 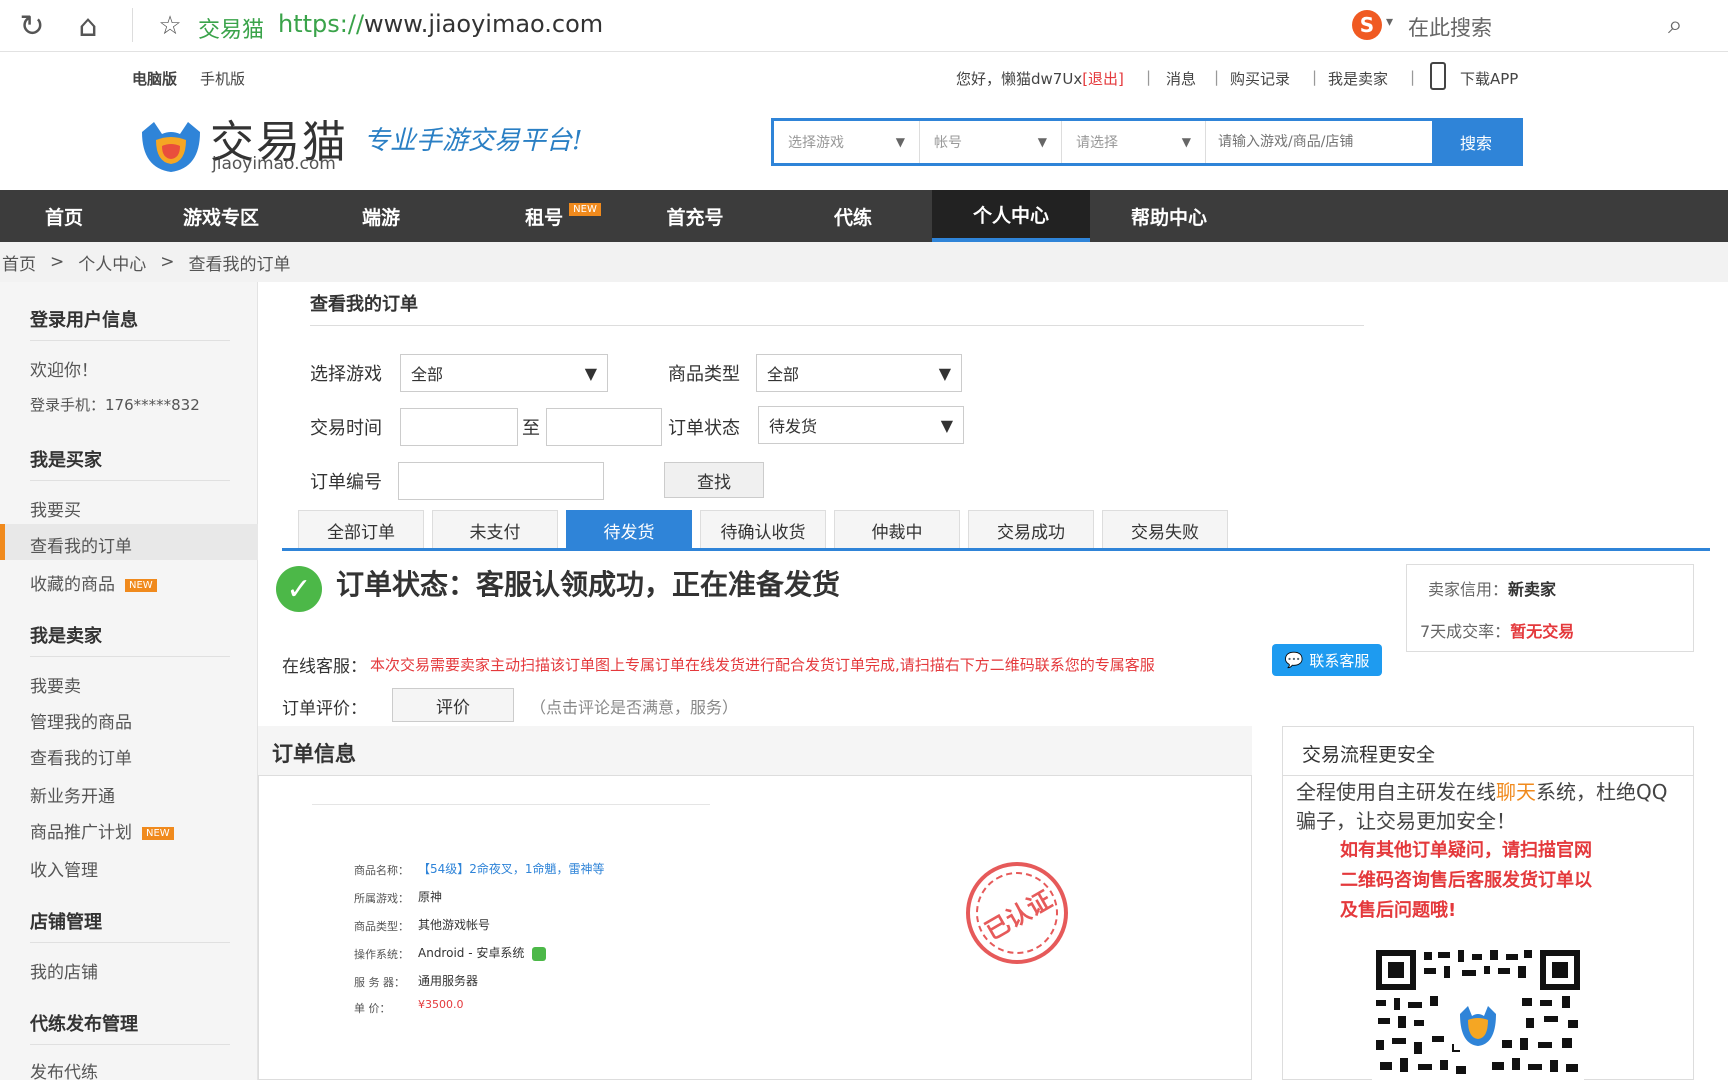 What do you see at coordinates (482, 952) in the screenshot?
I see `item-os-value: Android - 安卓系统` at bounding box center [482, 952].